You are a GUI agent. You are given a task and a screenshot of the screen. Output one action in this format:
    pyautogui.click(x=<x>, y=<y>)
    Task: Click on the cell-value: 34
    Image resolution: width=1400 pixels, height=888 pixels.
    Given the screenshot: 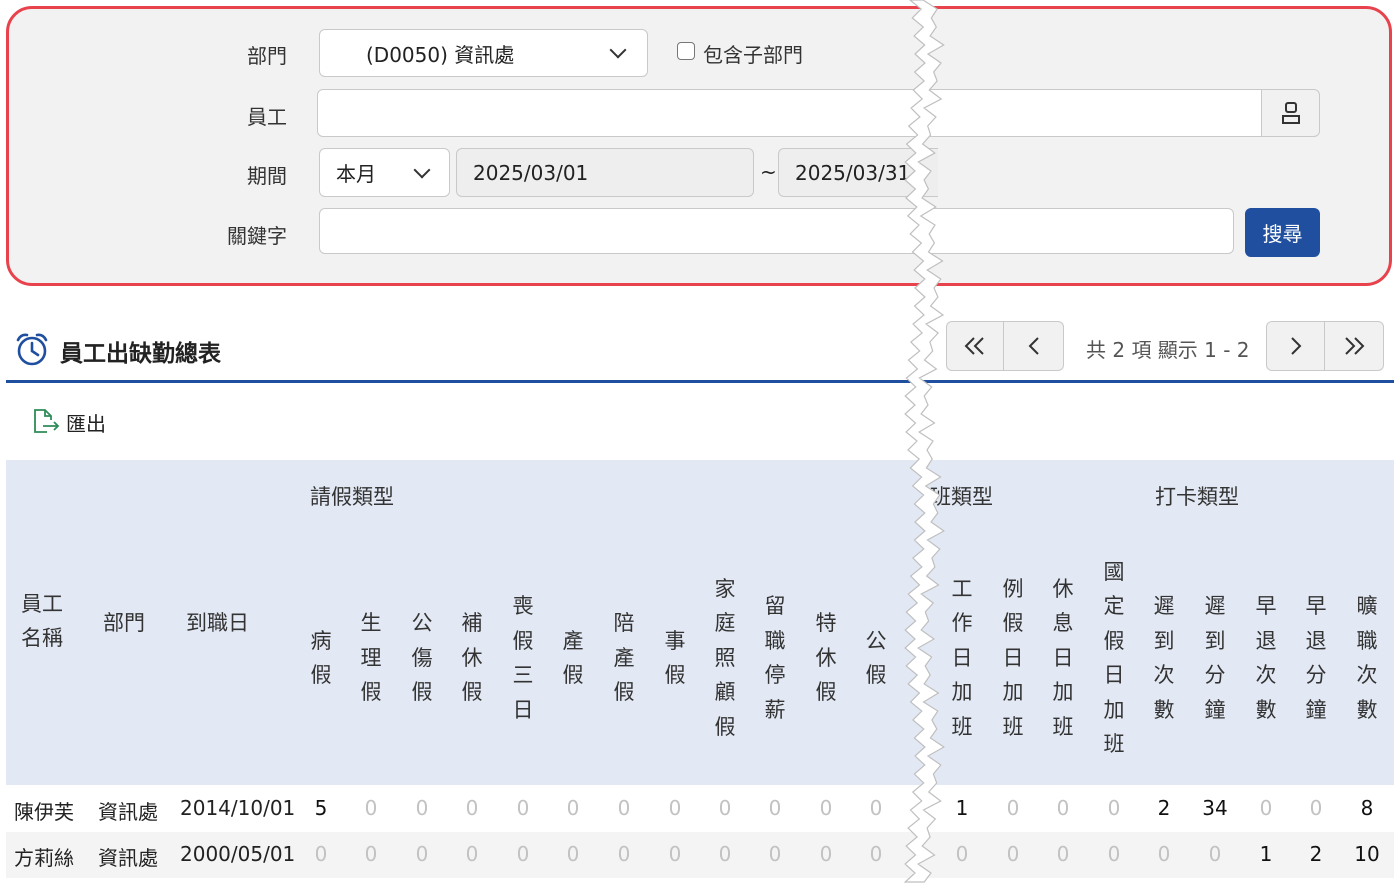 What is the action you would take?
    pyautogui.click(x=1215, y=808)
    